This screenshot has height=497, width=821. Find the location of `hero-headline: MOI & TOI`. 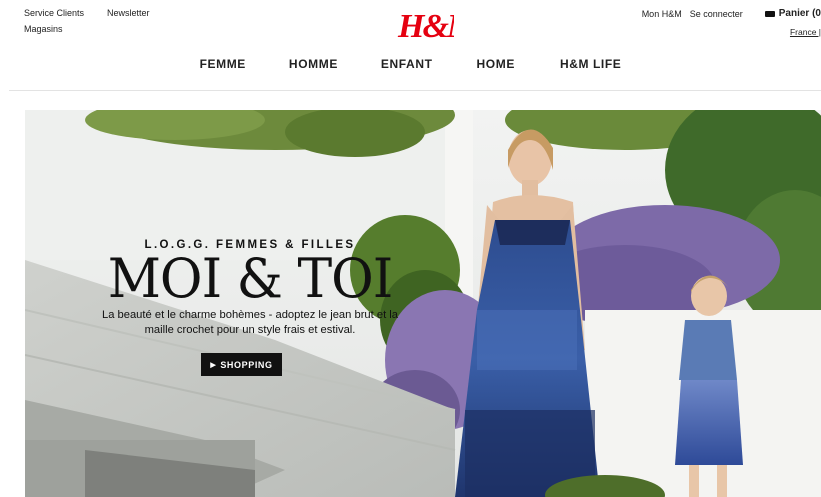

hero-headline: MOI & TOI is located at coordinates (250, 279).